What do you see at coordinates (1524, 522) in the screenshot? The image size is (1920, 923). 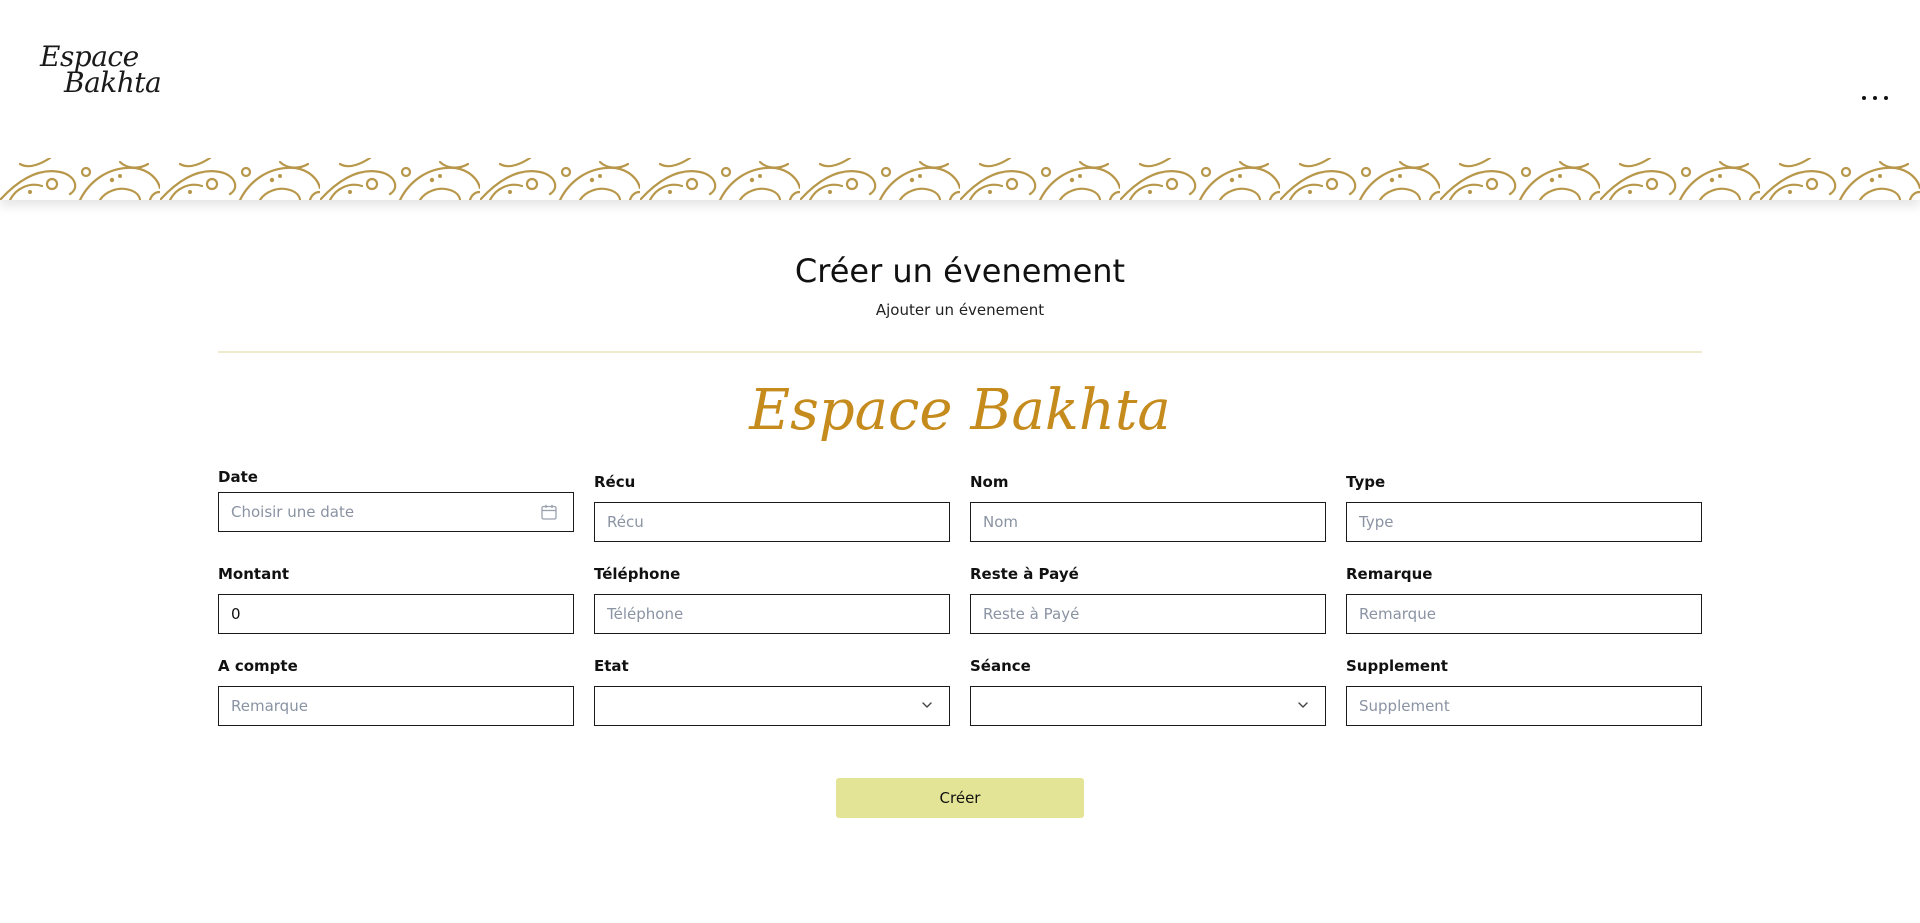 I see `type-input` at bounding box center [1524, 522].